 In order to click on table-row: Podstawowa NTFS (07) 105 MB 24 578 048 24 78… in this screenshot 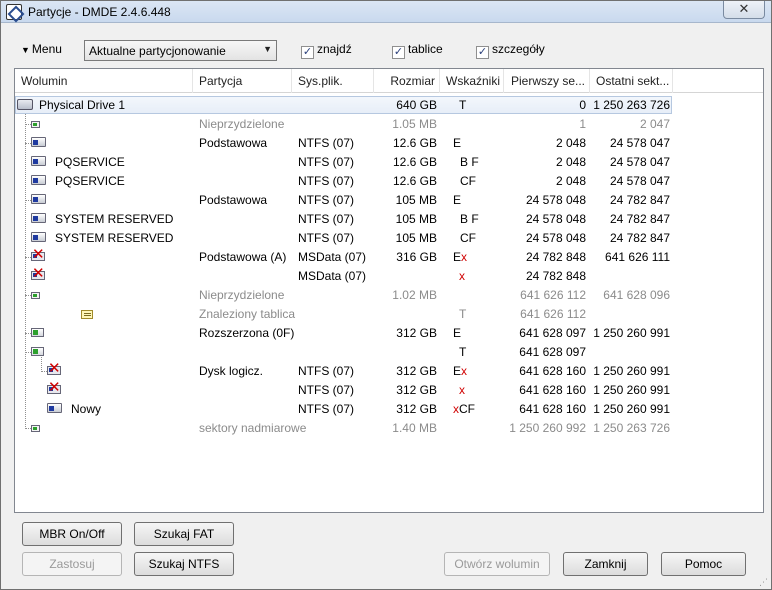, I will do `click(389, 200)`.